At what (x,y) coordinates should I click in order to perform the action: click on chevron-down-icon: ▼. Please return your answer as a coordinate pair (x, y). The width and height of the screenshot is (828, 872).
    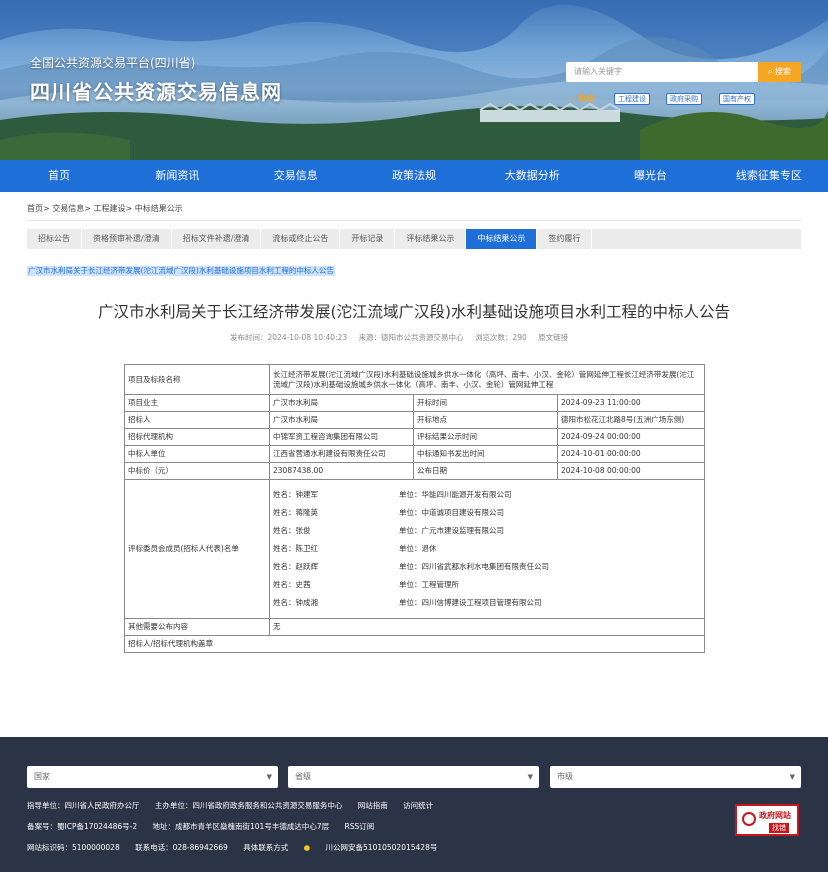
    Looking at the image, I should click on (530, 777).